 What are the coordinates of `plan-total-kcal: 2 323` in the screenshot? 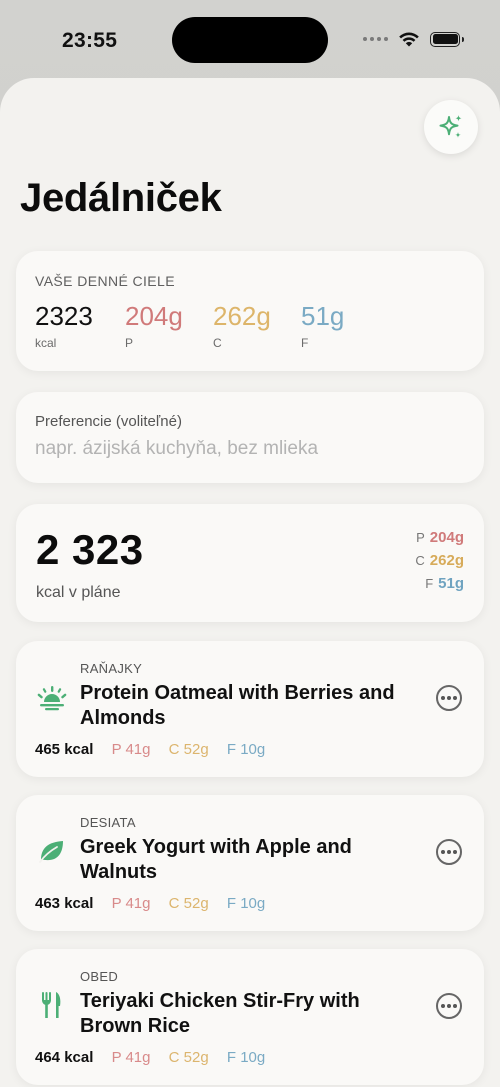 It's located at (90, 549).